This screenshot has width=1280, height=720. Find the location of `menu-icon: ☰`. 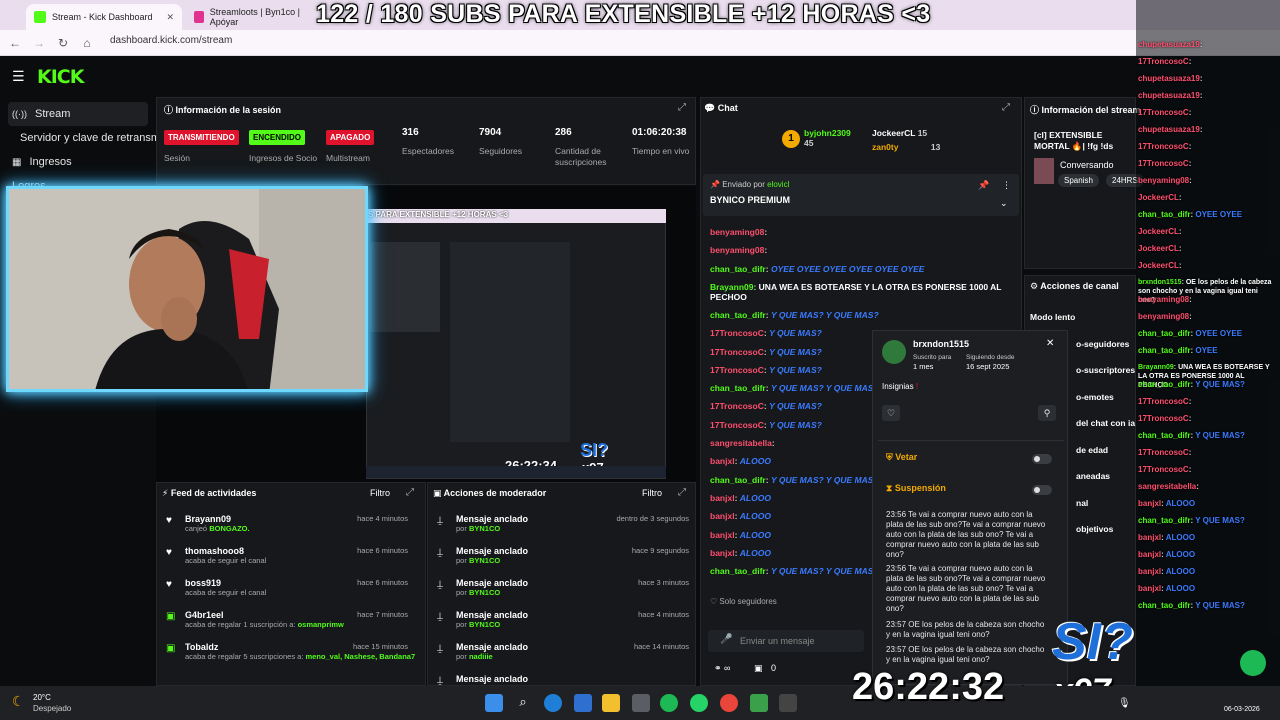

menu-icon: ☰ is located at coordinates (18, 76).